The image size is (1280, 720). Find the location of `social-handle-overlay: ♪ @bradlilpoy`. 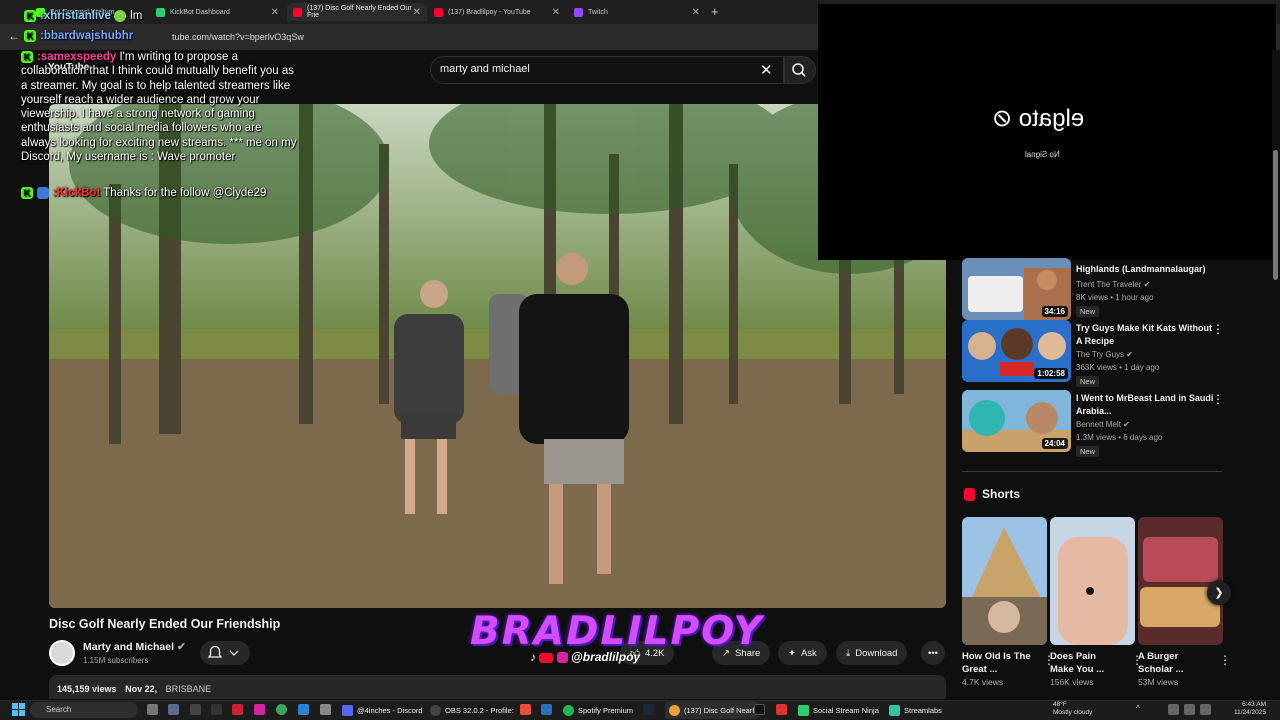

social-handle-overlay: ♪ @bradlilpoy is located at coordinates (585, 657).